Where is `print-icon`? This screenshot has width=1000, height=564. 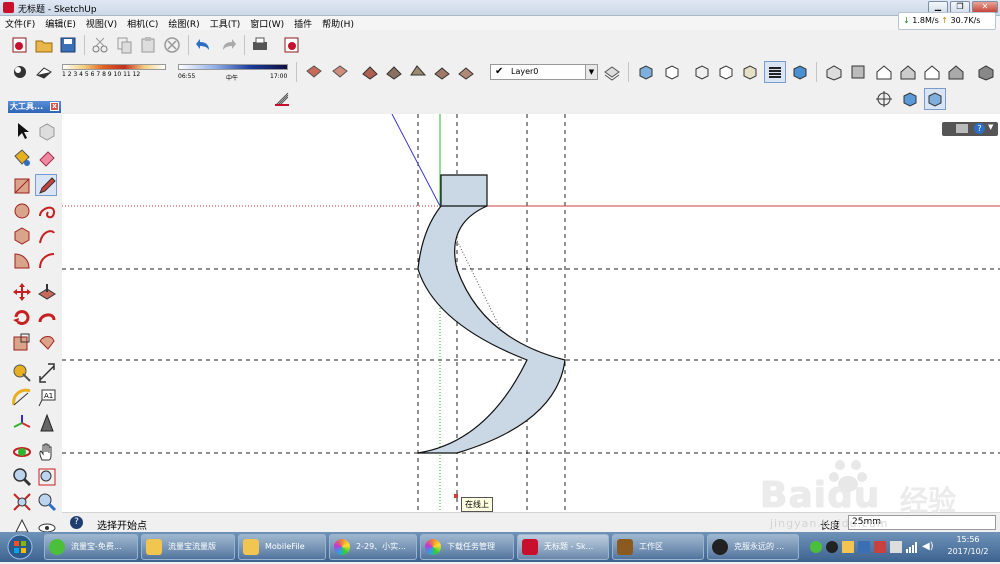
print-icon is located at coordinates (260, 45).